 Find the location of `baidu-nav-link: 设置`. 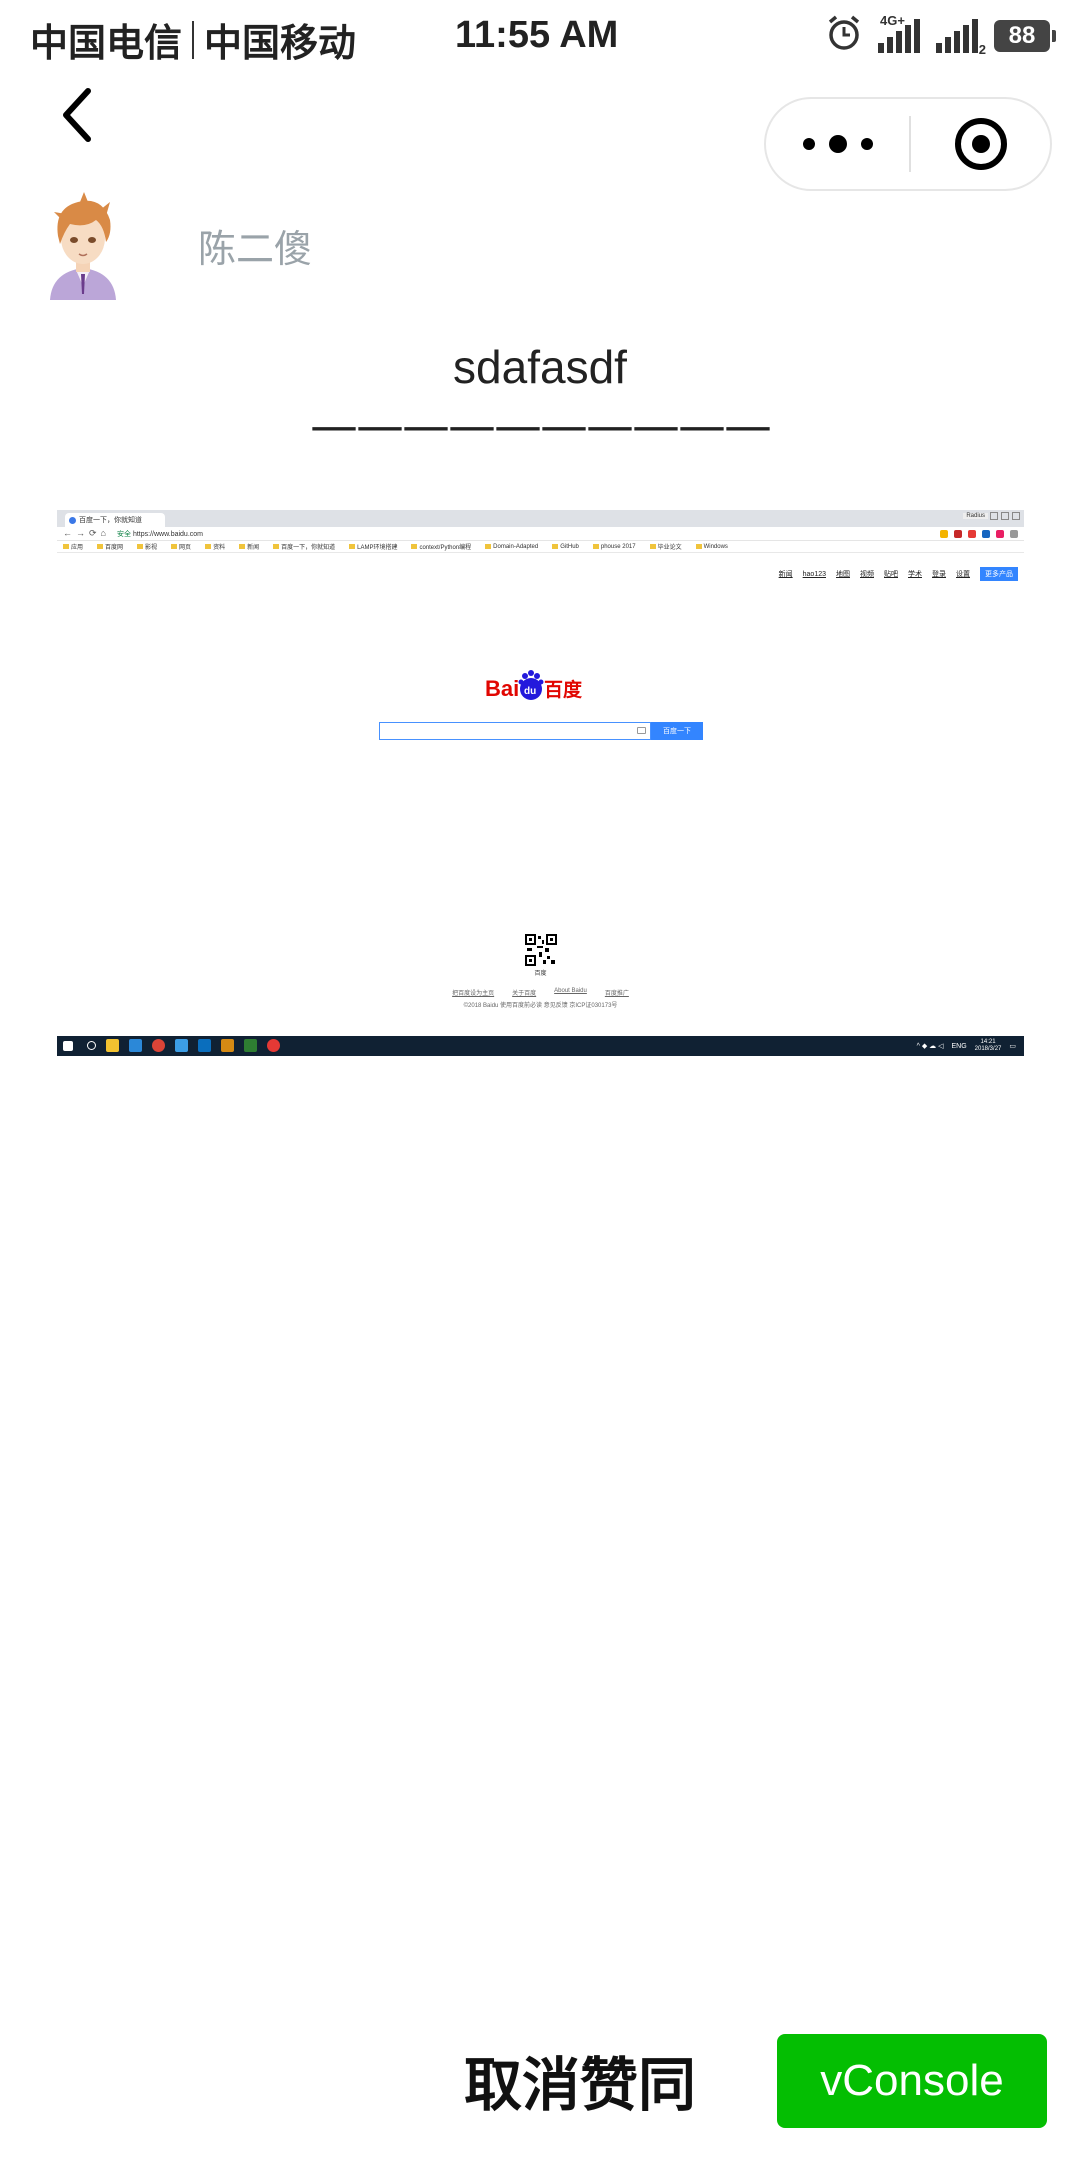

baidu-nav-link: 设置 is located at coordinates (963, 574).